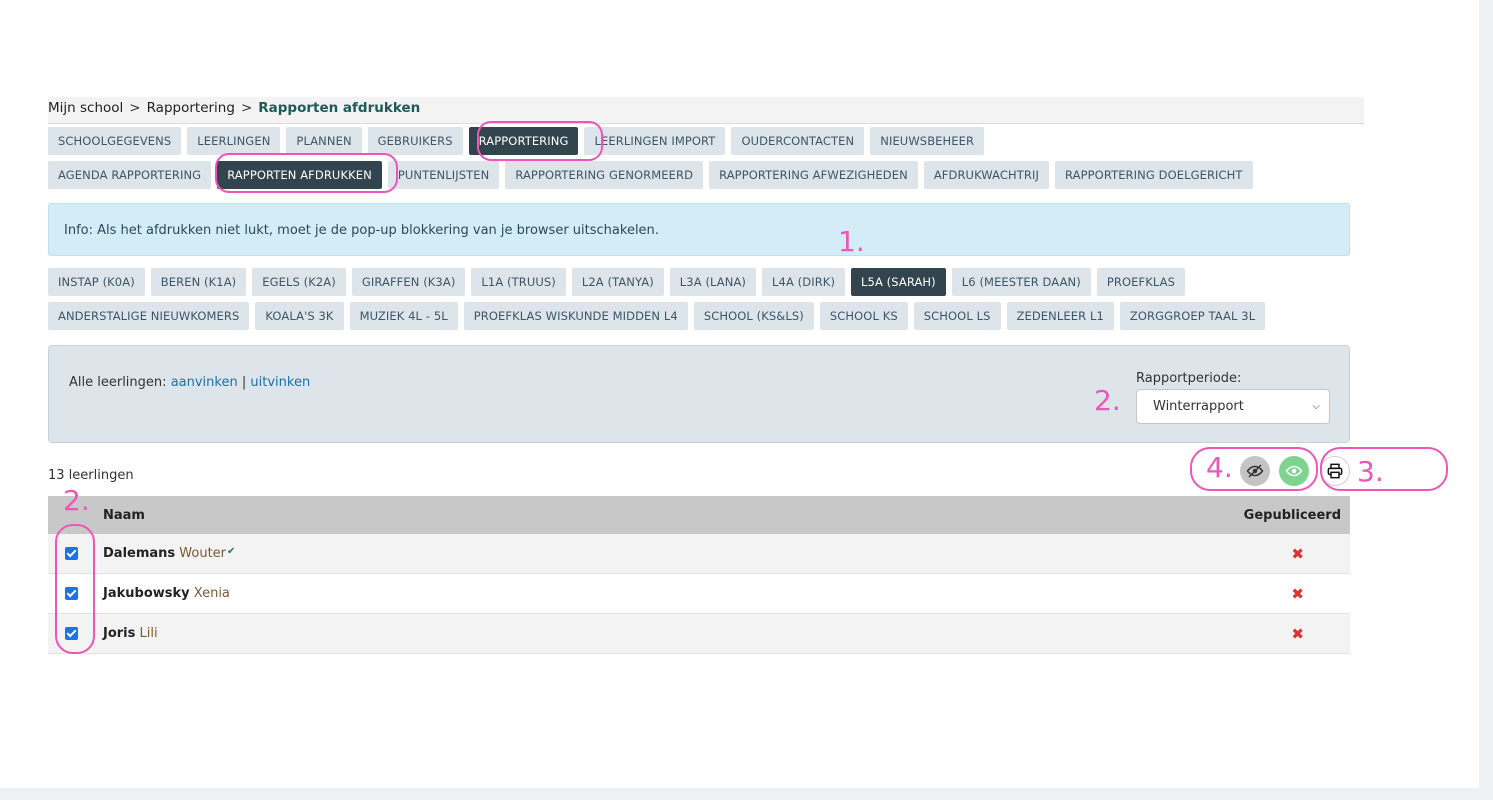  I want to click on name-column-header: Naam, so click(449, 515).